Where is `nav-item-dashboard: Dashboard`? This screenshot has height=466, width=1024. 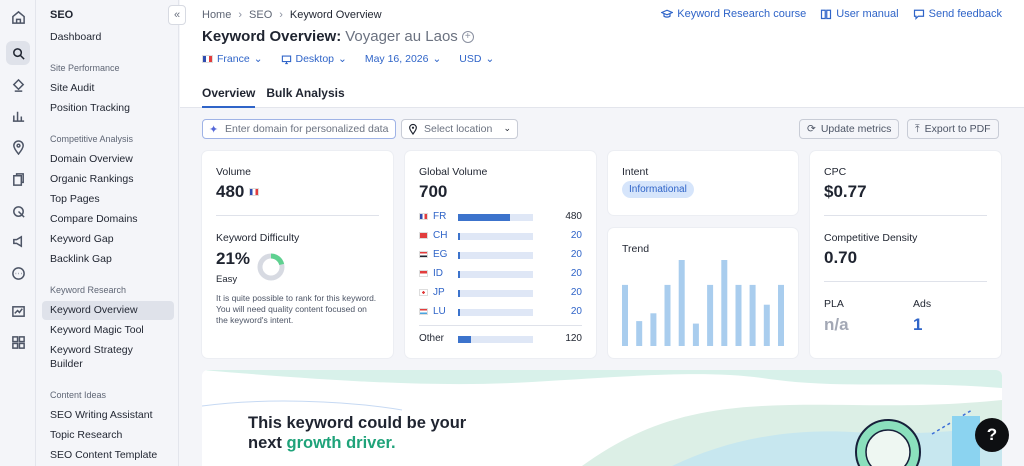
nav-item-dashboard: Dashboard is located at coordinates (75, 37).